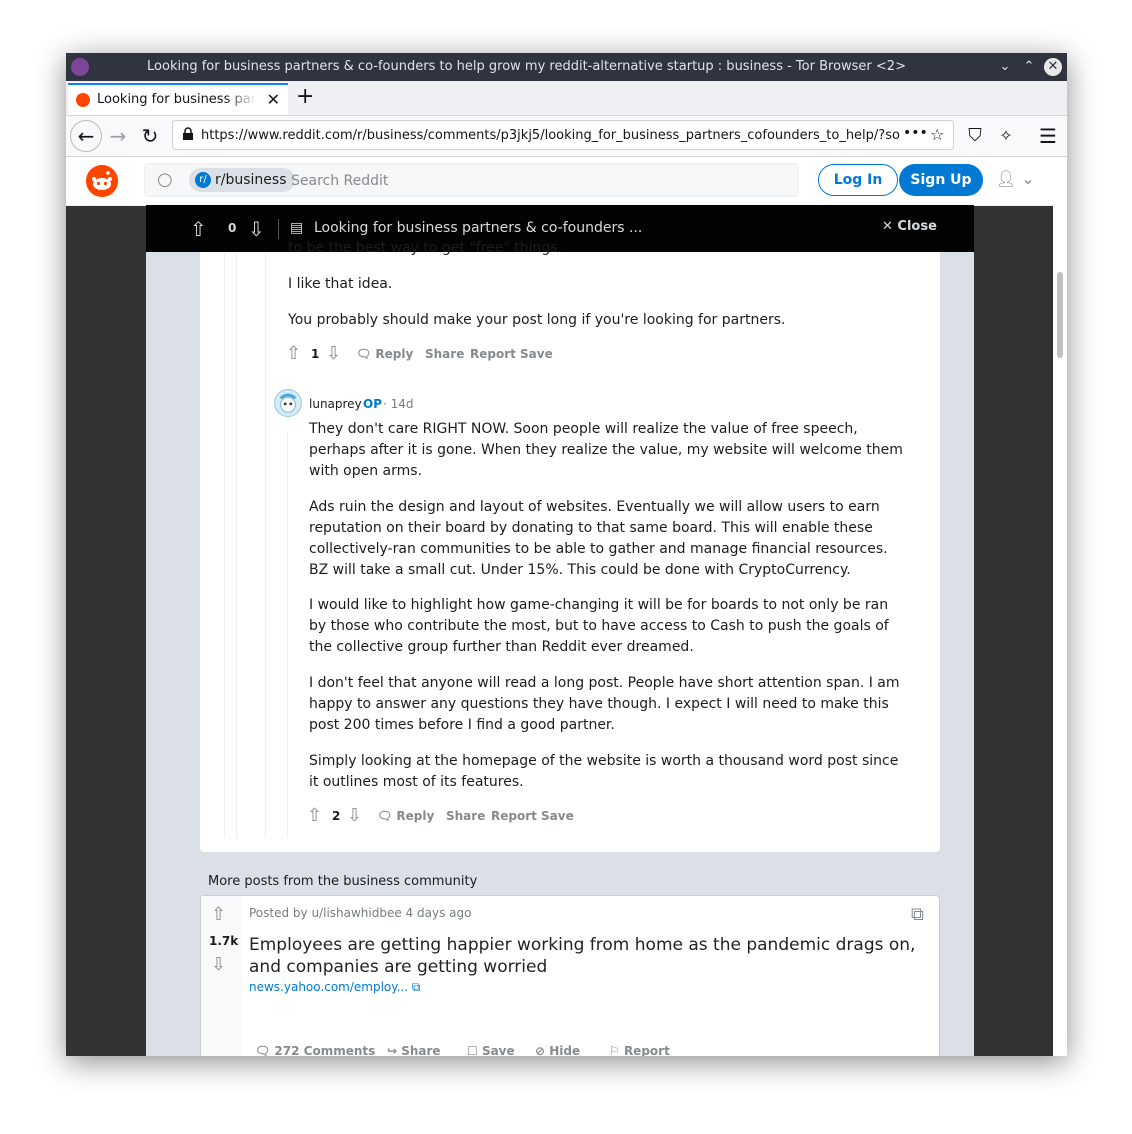 This screenshot has width=1132, height=1134. What do you see at coordinates (86, 136) in the screenshot?
I see `back-arrow-icon: ←` at bounding box center [86, 136].